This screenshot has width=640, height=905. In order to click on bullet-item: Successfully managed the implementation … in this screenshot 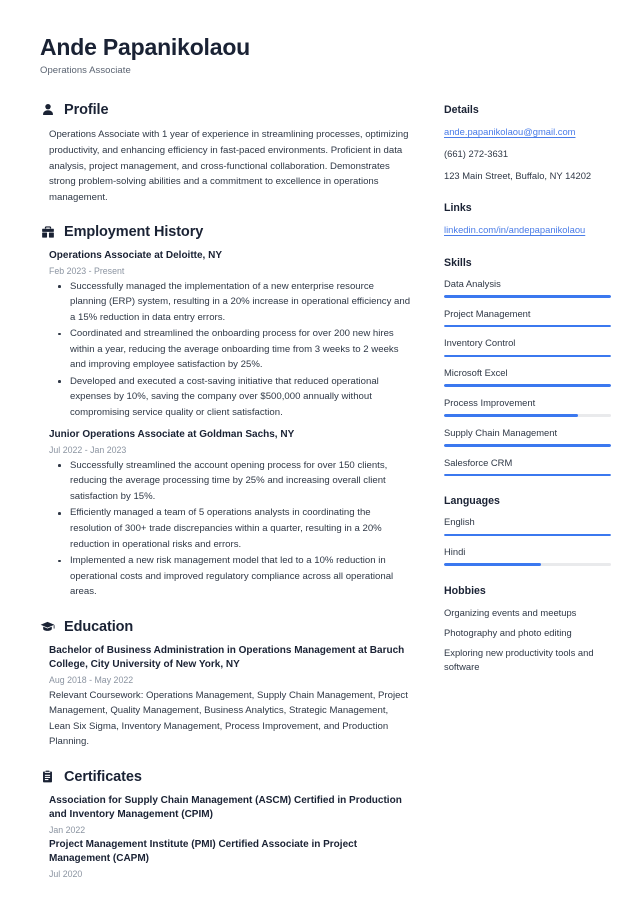, I will do `click(230, 302)`.